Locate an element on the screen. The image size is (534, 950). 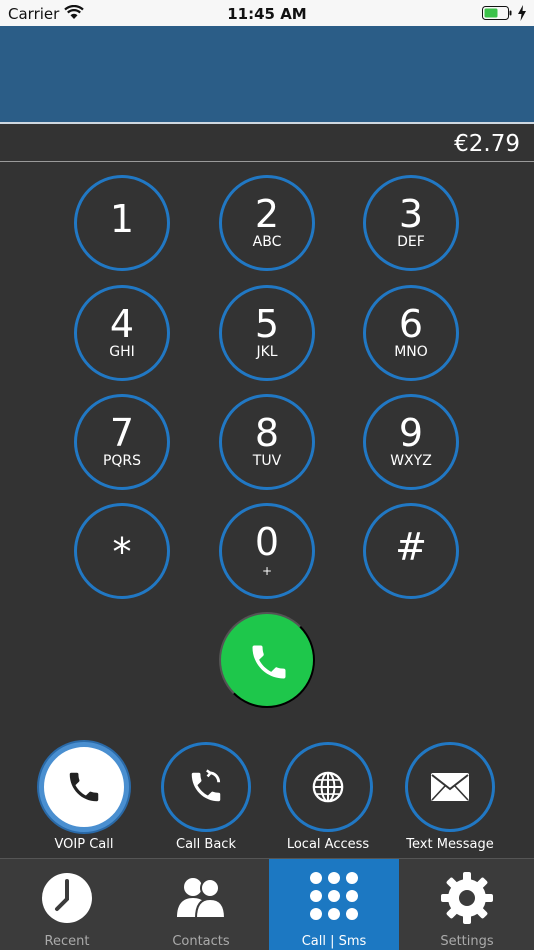
mode-call-back: Call Back is located at coordinates (205, 799).